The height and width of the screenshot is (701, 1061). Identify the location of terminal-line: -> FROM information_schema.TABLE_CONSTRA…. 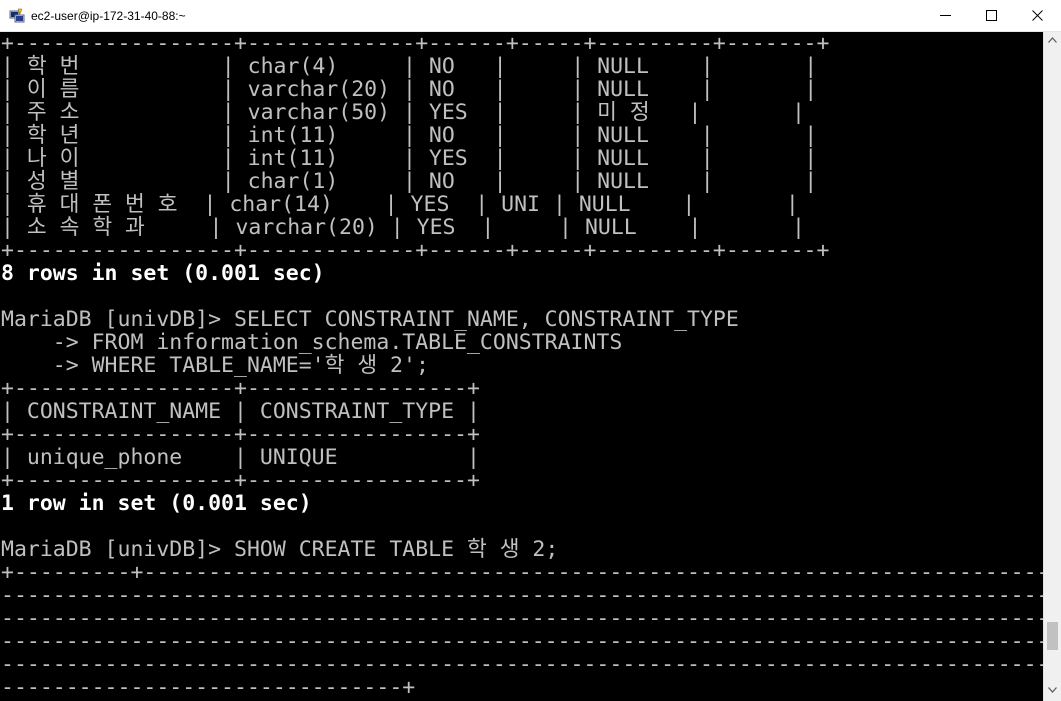
(312, 342).